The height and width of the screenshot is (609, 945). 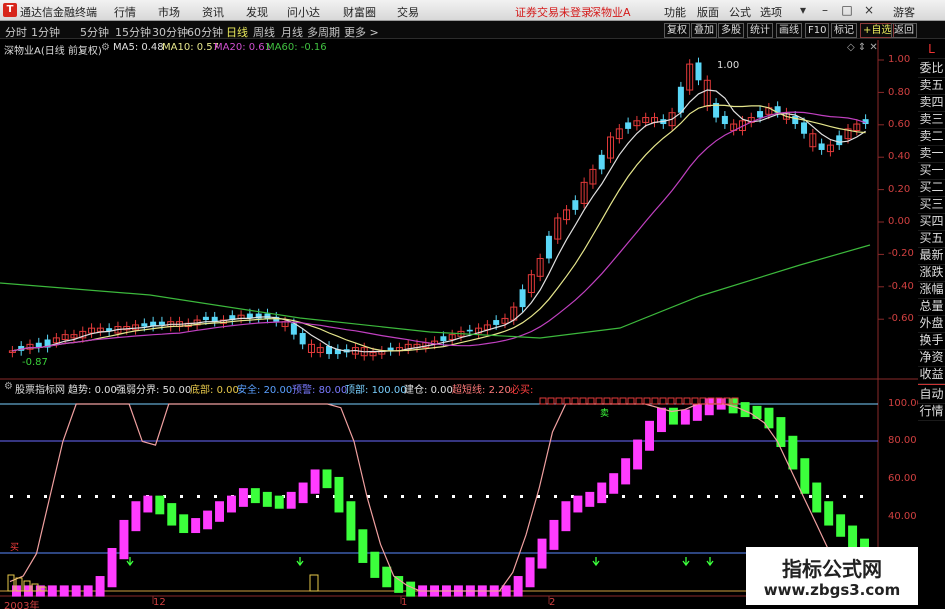 I want to click on buy-tag: 买, so click(x=15, y=548).